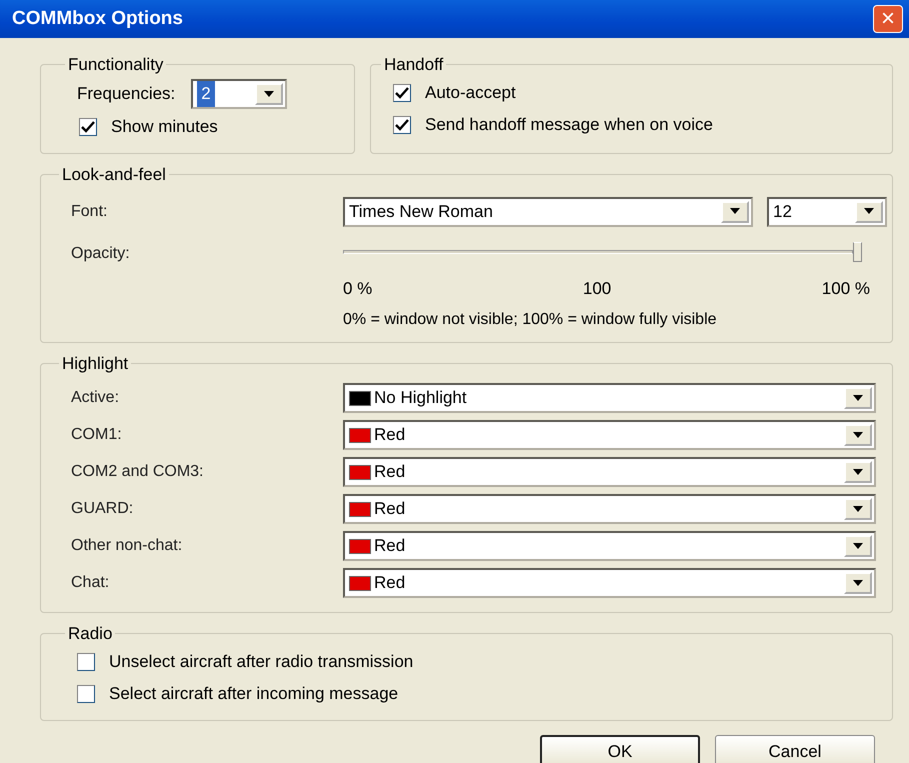 The height and width of the screenshot is (763, 909). Describe the element at coordinates (102, 509) in the screenshot. I see `field-label: GUARD:` at that location.